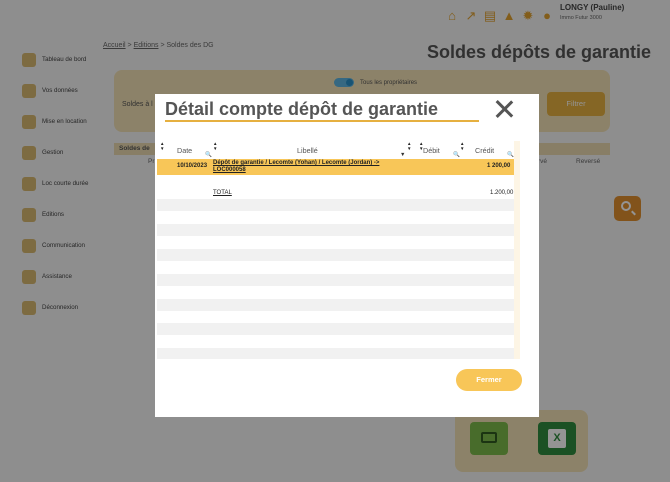  I want to click on row-libelle-line2: LOC000058, so click(229, 170).